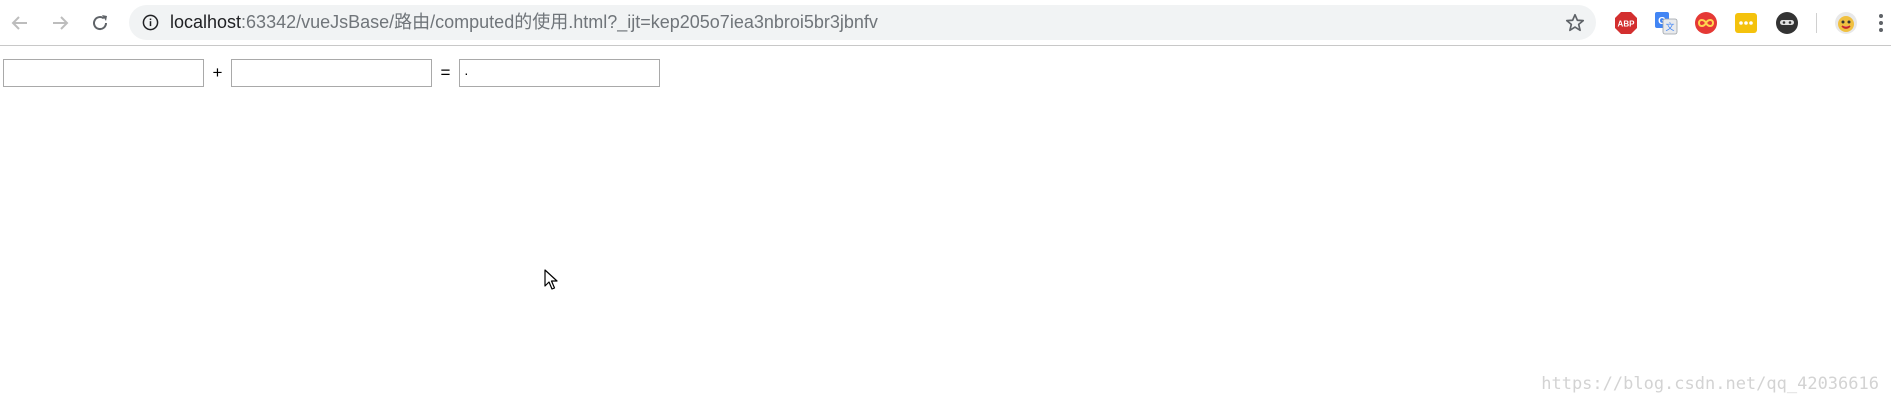 Image resolution: width=1891 pixels, height=406 pixels. Describe the element at coordinates (217, 72) in the screenshot. I see `plus-sign: +` at that location.